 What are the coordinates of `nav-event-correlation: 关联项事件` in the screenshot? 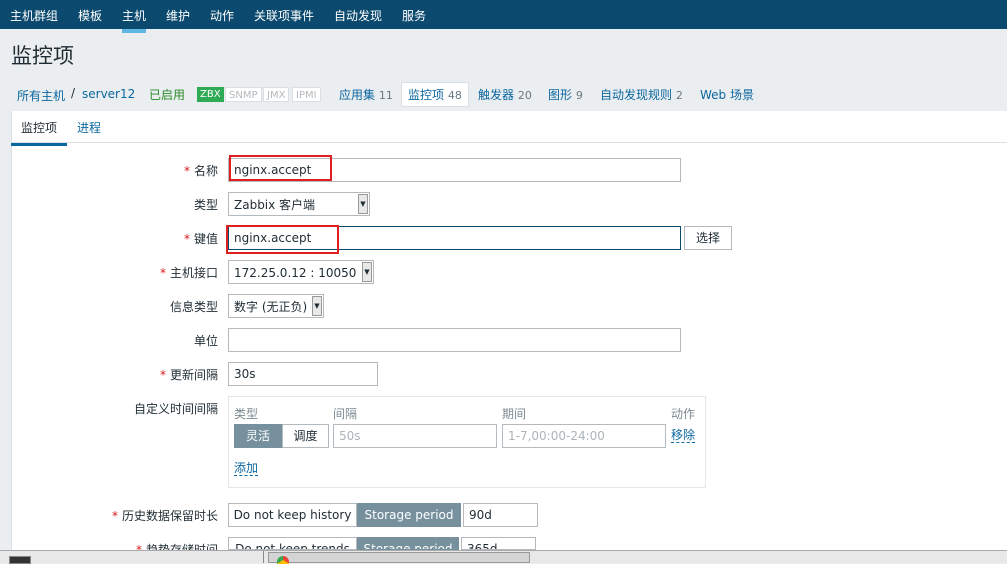 It's located at (284, 15).